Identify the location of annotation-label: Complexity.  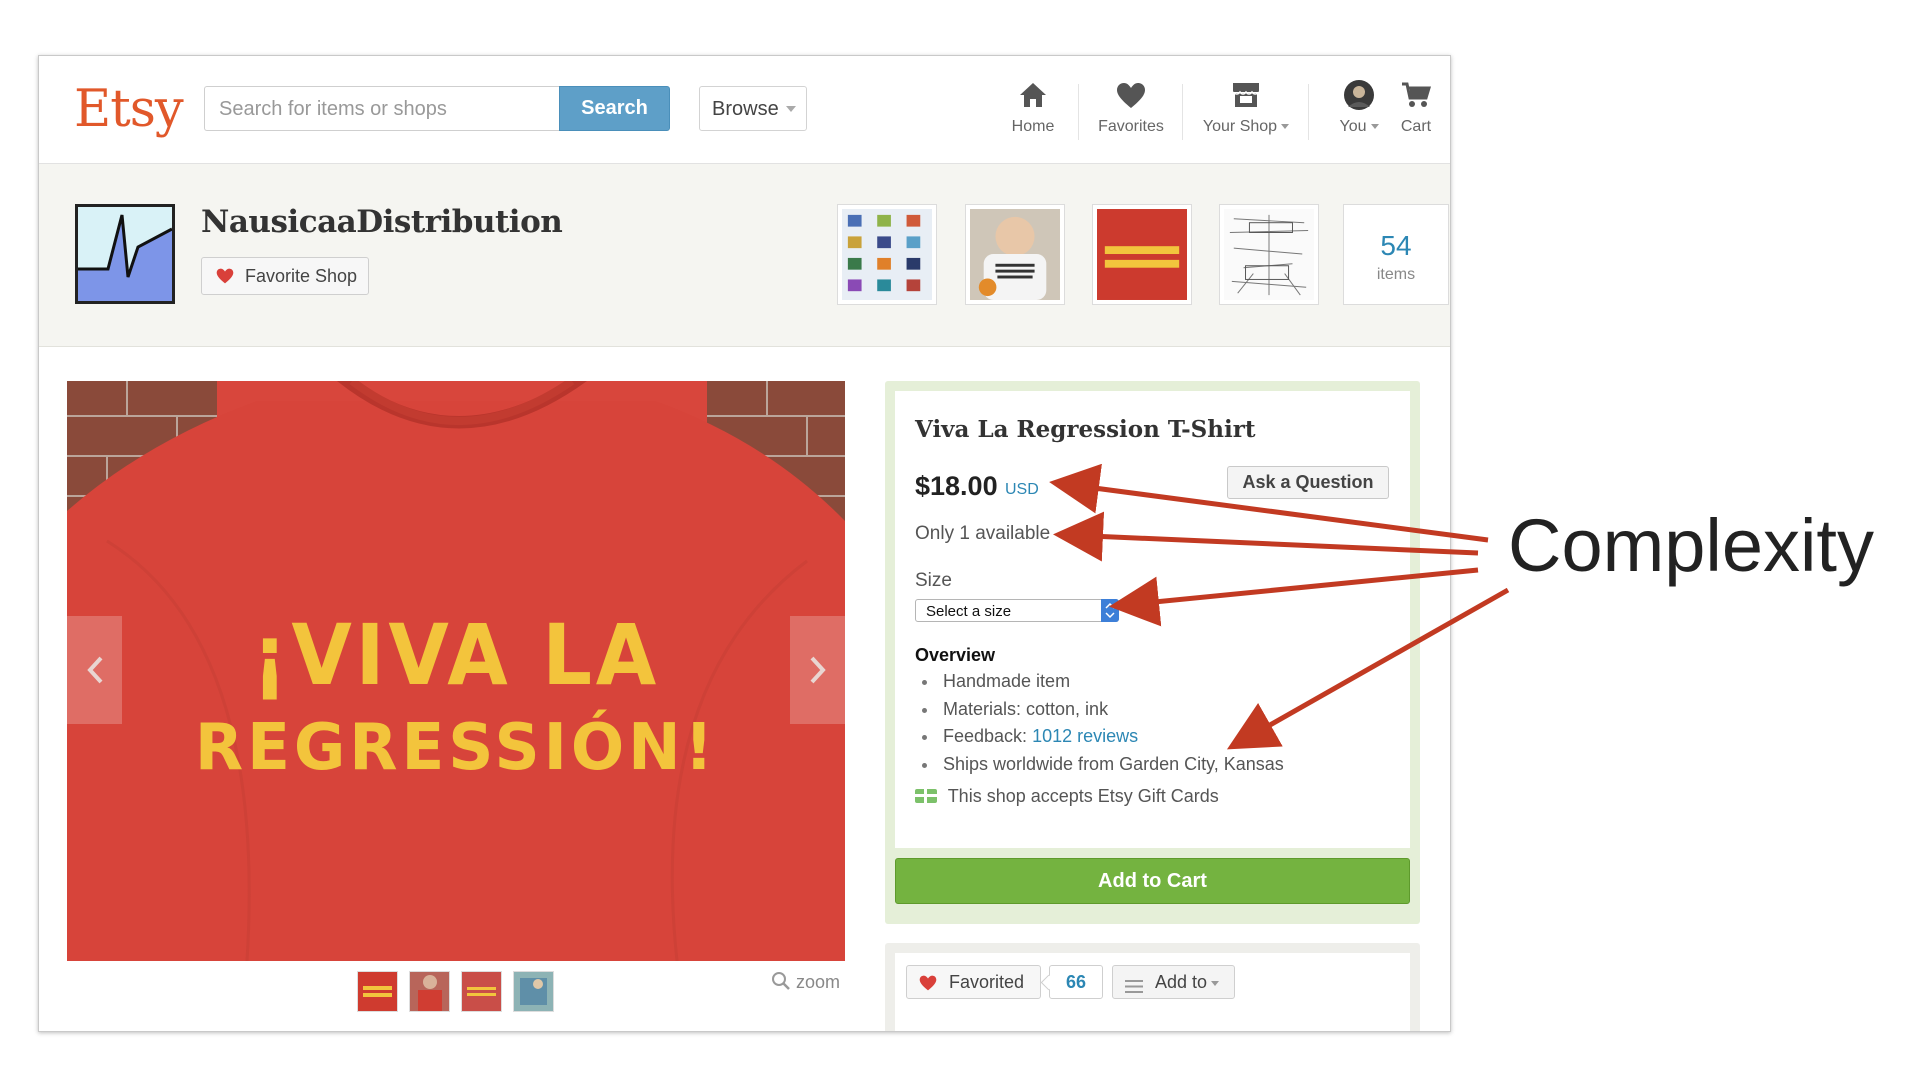
(1691, 545).